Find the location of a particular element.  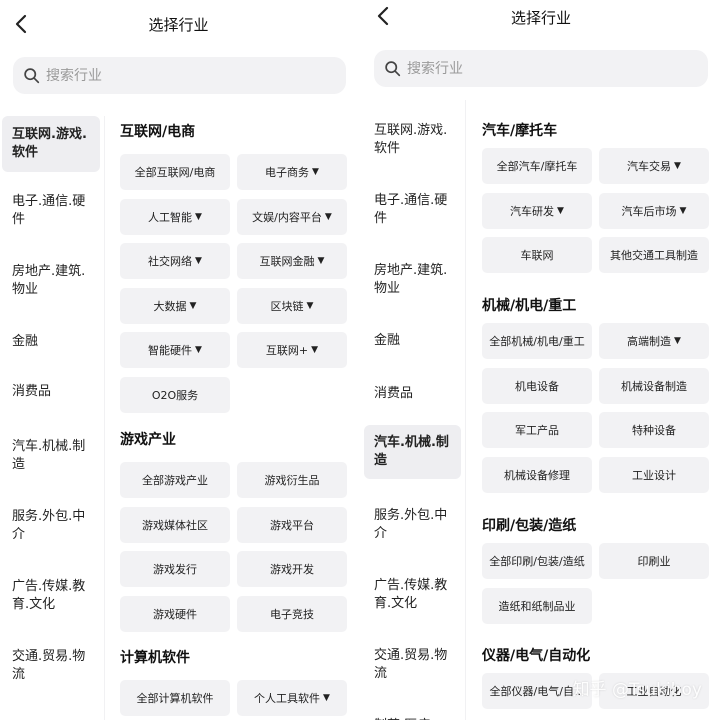

industry-chip: 汽车交易 ▼ is located at coordinates (654, 166).